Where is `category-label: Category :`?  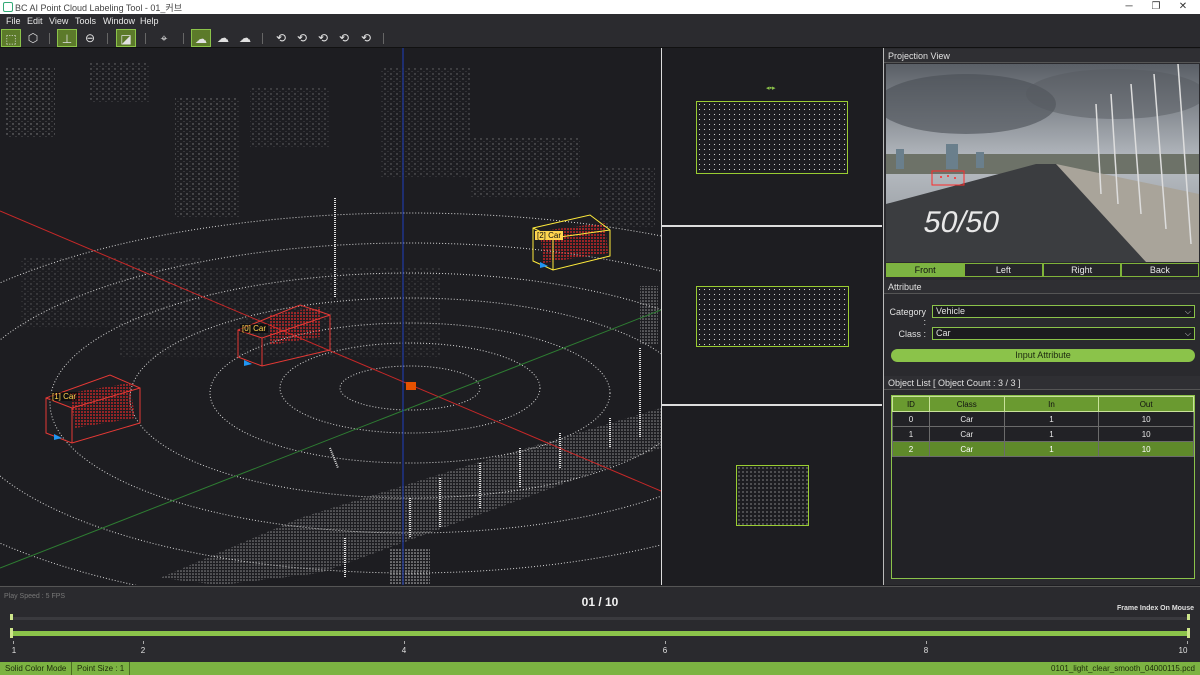 category-label: Category : is located at coordinates (907, 317).